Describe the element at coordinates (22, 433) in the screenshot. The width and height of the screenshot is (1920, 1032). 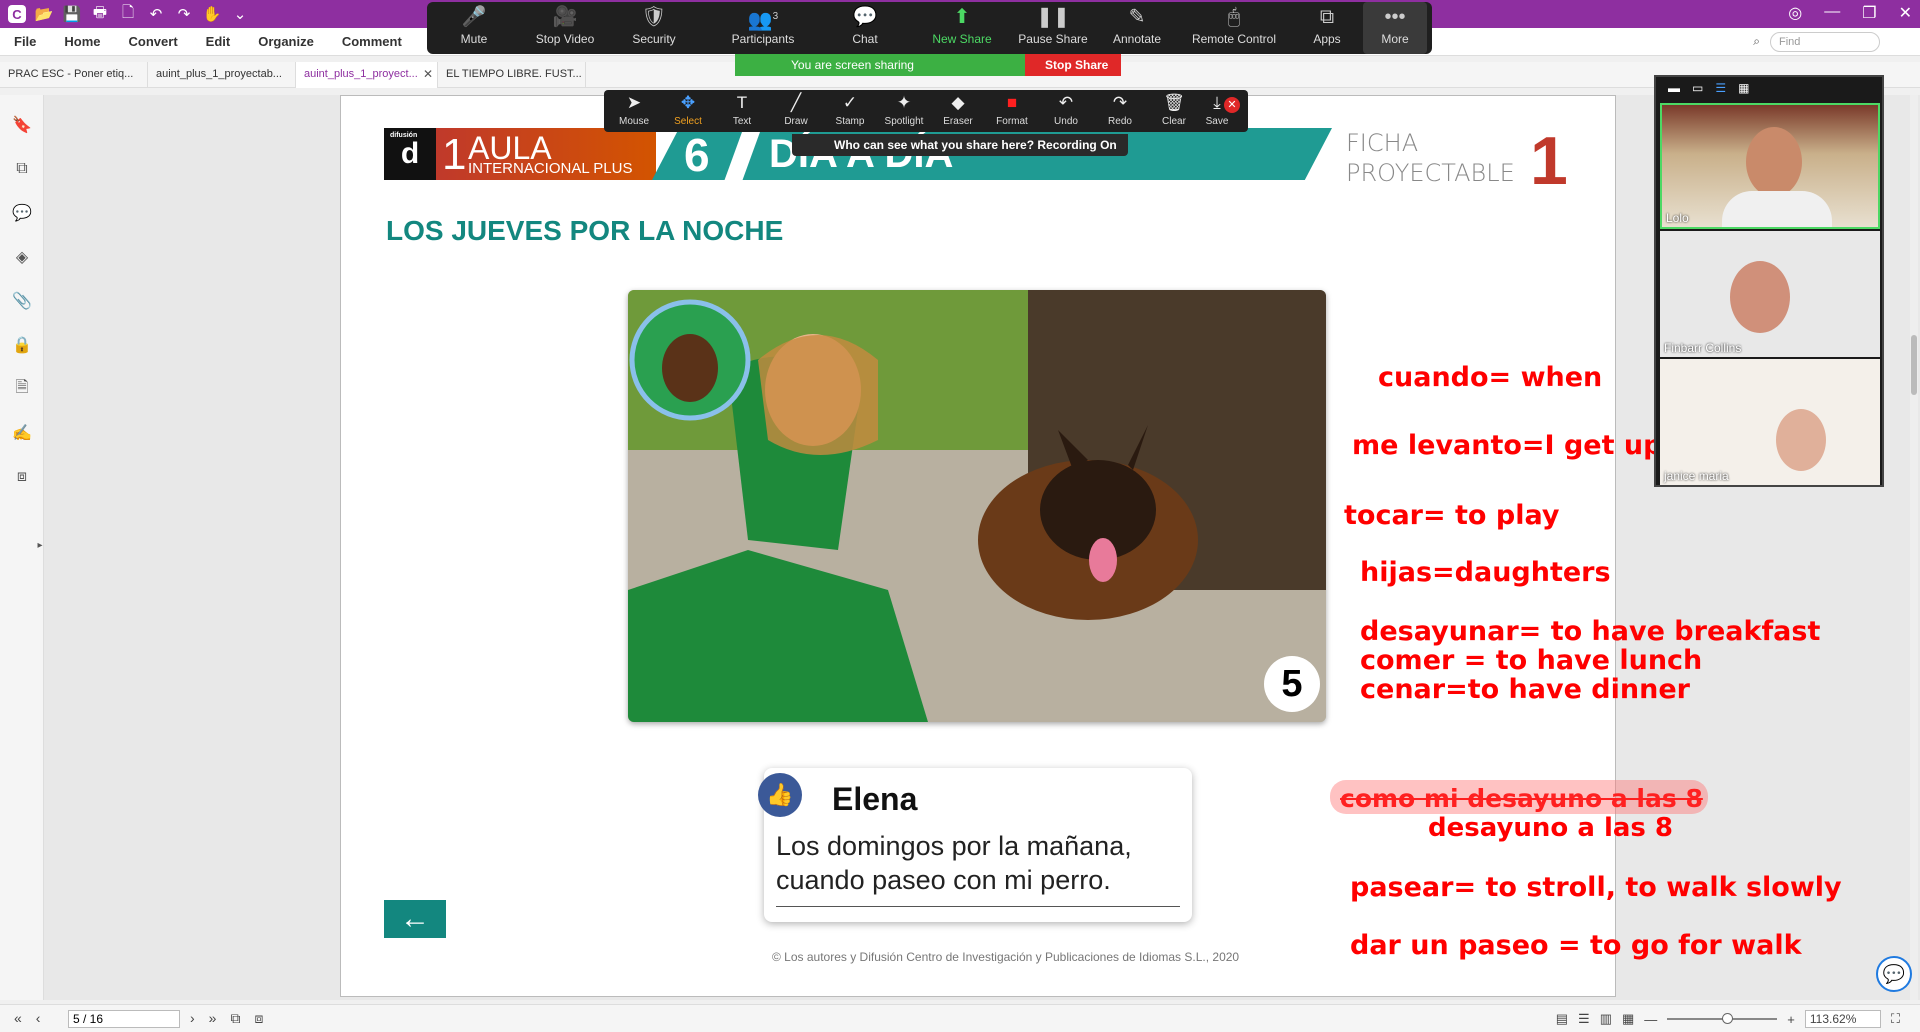
I see `signature-icon: ✍` at that location.